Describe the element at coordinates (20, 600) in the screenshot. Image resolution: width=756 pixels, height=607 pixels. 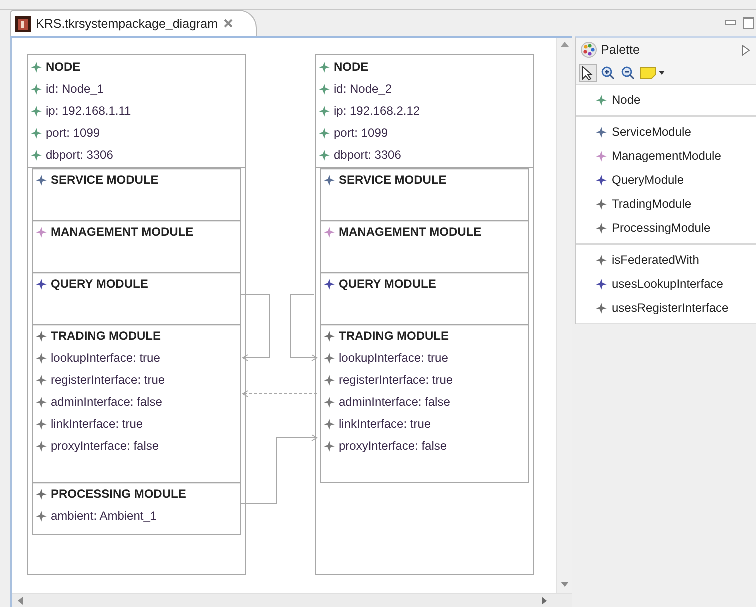
I see `scroll-left-icon` at that location.